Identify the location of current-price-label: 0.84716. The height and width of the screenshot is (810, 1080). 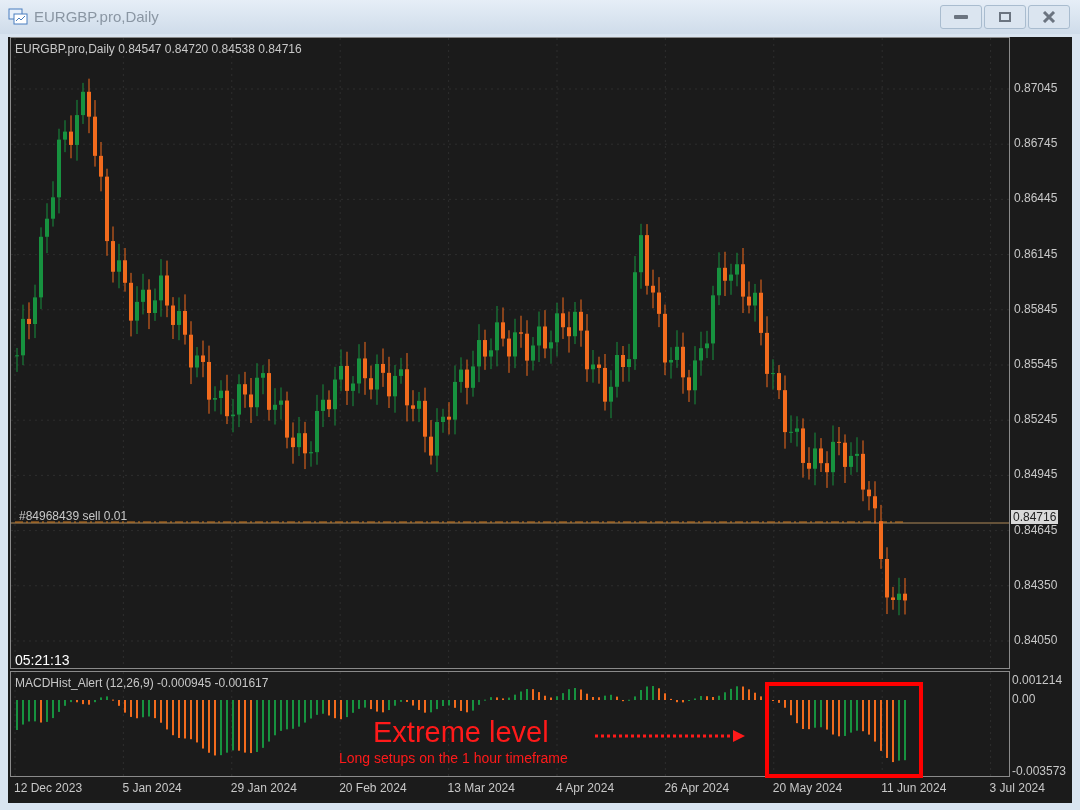
(1035, 517).